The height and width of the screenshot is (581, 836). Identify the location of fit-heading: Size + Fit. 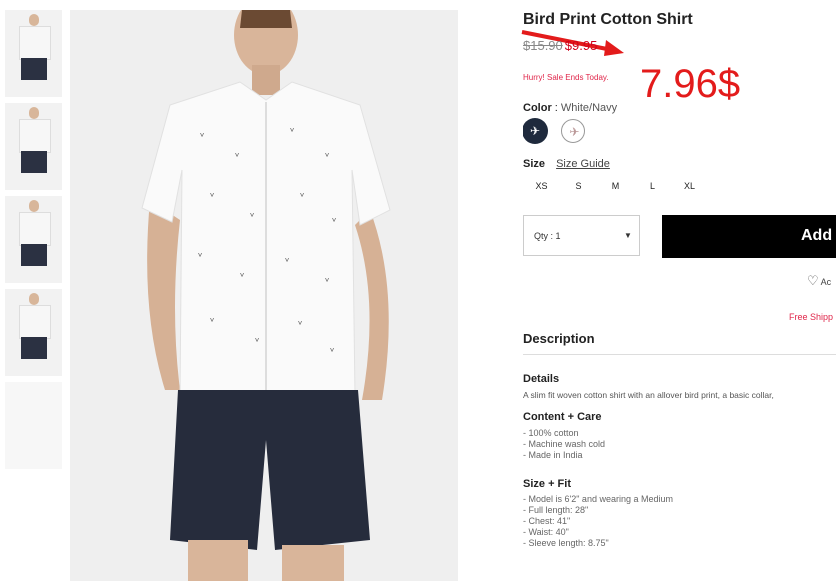
(547, 484).